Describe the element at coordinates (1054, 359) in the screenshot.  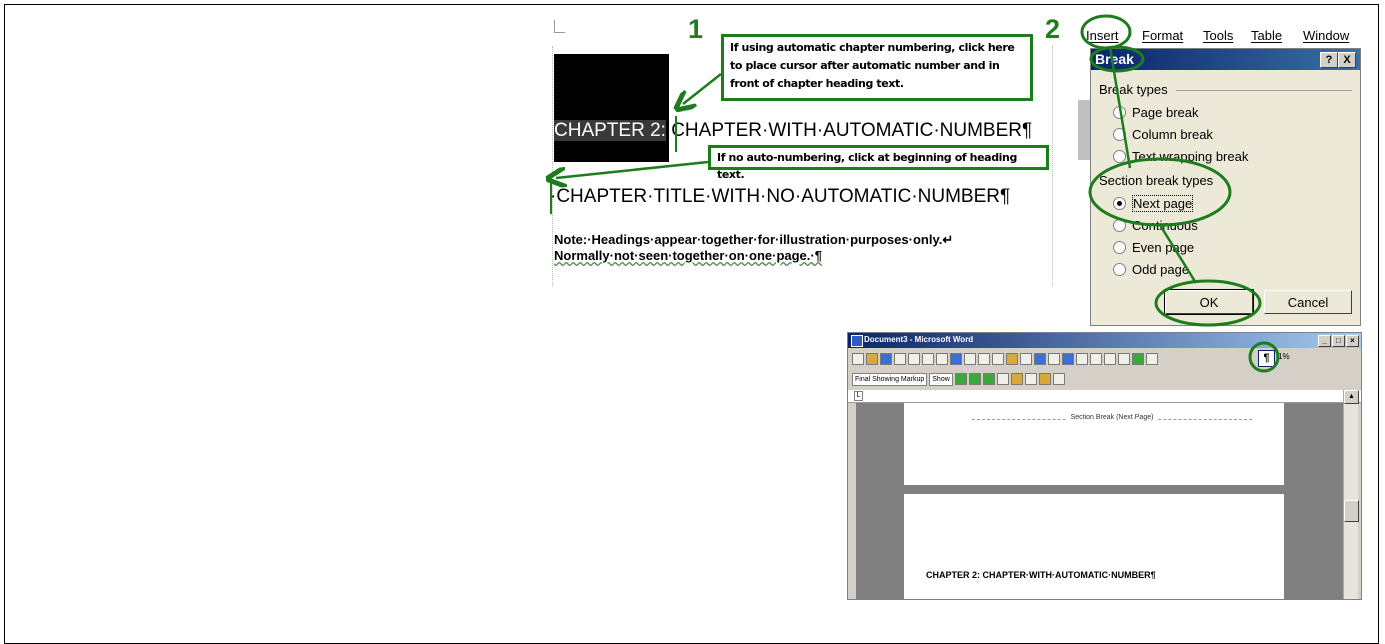
I see `redo-icon` at that location.